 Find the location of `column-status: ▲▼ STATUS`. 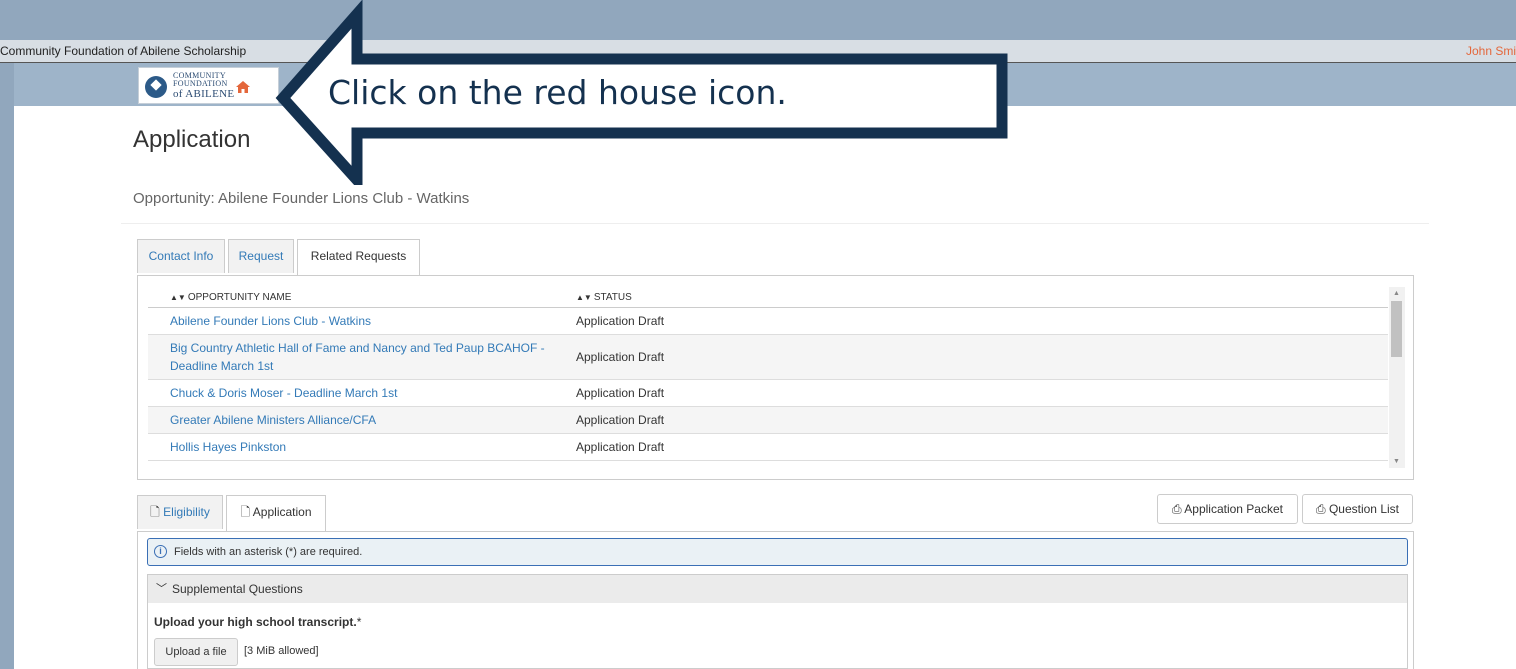

column-status: ▲▼ STATUS is located at coordinates (982, 297).